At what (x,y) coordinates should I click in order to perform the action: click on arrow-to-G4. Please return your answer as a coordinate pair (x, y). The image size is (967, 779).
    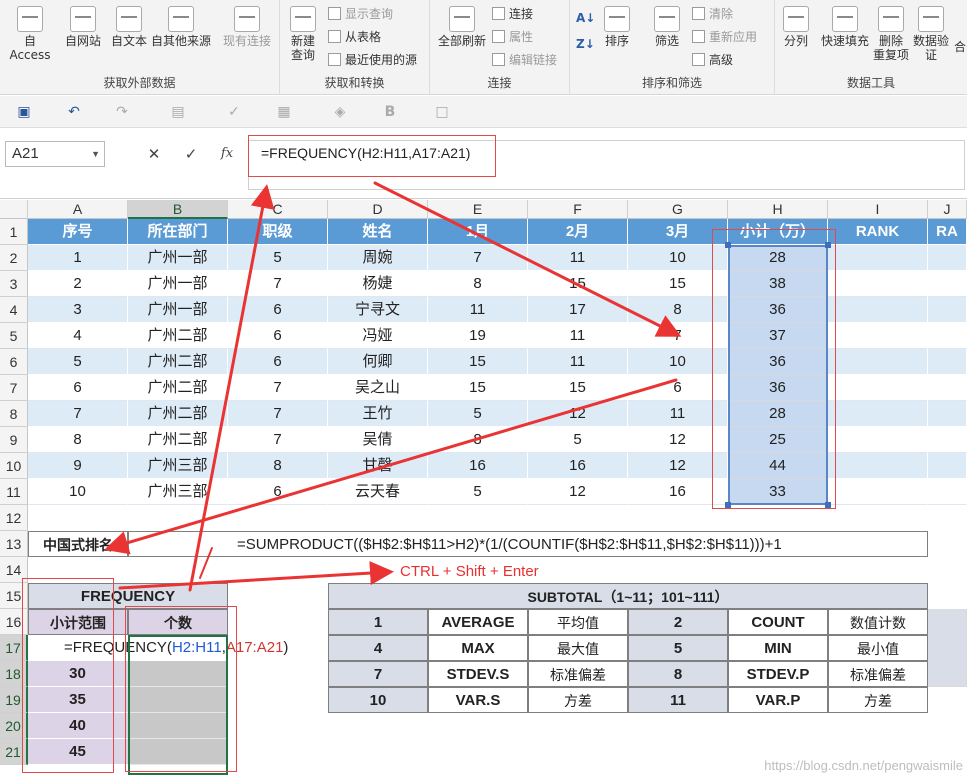
    Looking at the image, I should click on (527, 259).